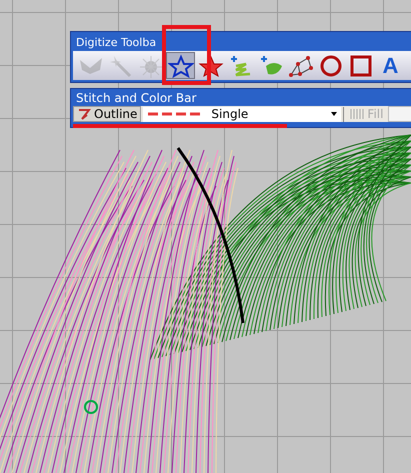 The width and height of the screenshot is (411, 473). What do you see at coordinates (107, 114) in the screenshot?
I see `outline-button: Outline` at bounding box center [107, 114].